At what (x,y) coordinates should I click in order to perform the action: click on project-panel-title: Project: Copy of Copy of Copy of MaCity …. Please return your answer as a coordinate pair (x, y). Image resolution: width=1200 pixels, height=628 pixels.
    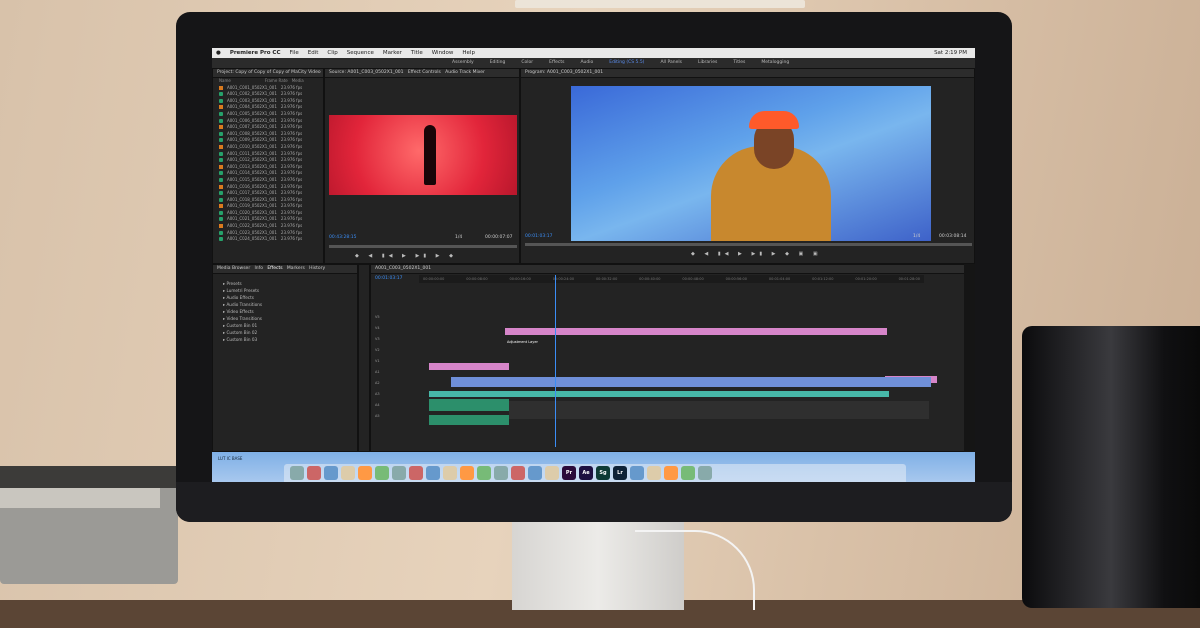
    Looking at the image, I should click on (268, 73).